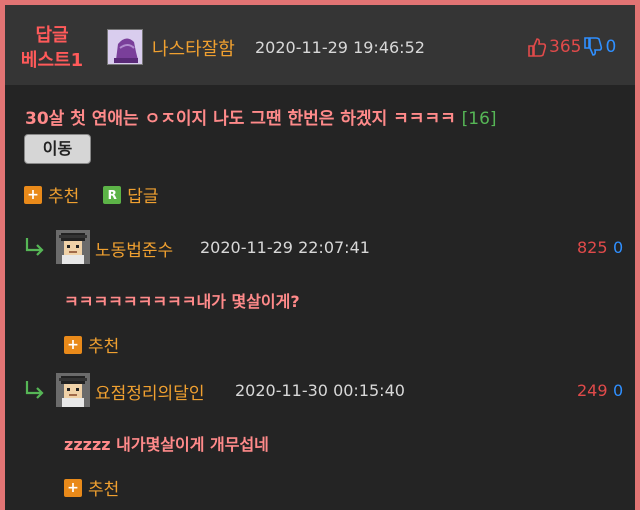  Describe the element at coordinates (134, 248) in the screenshot. I see `reply-author: 노동법준수` at that location.